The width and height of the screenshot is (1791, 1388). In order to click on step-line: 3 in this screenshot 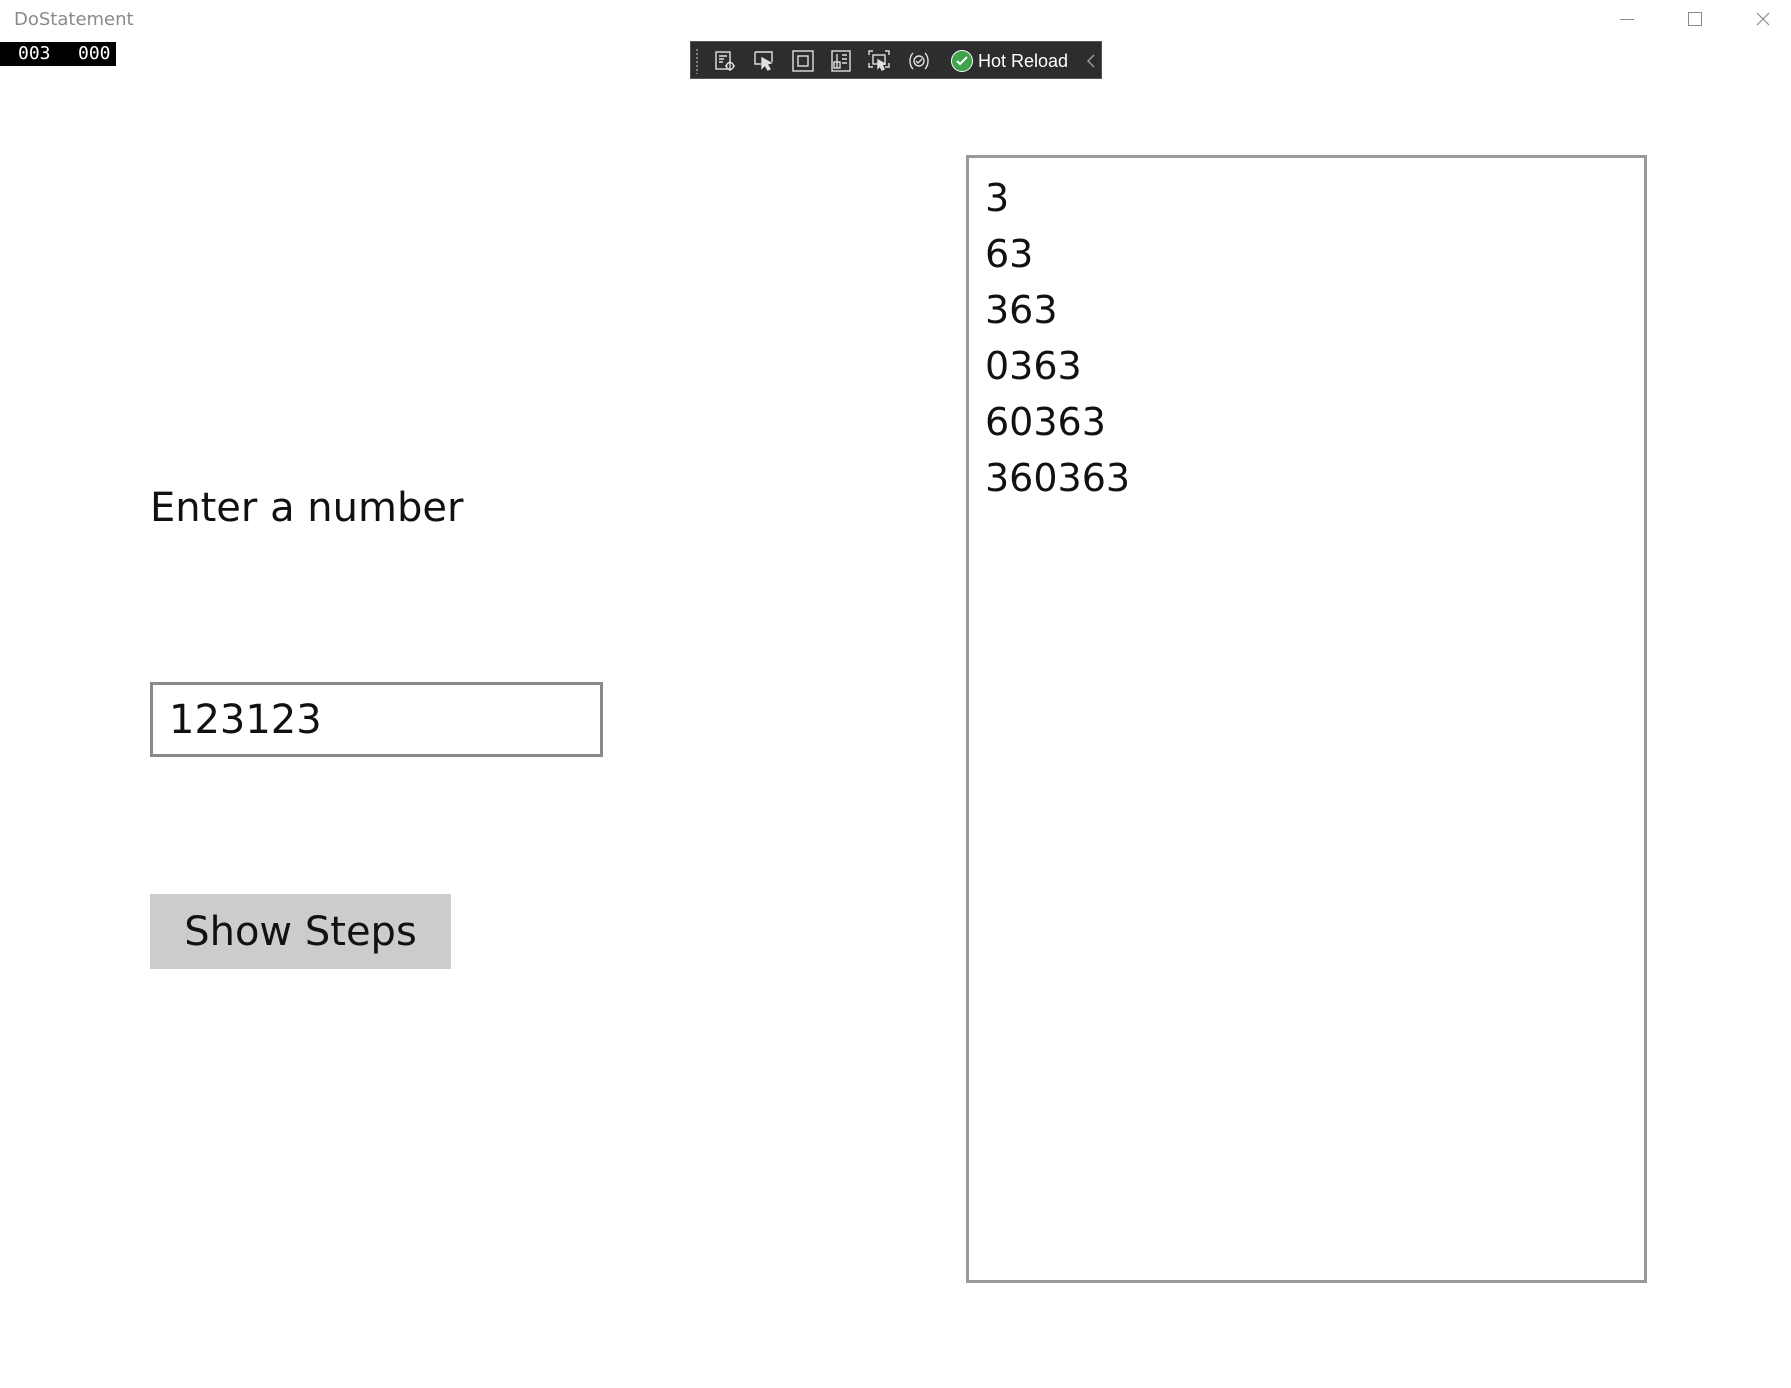, I will do `click(997, 198)`.